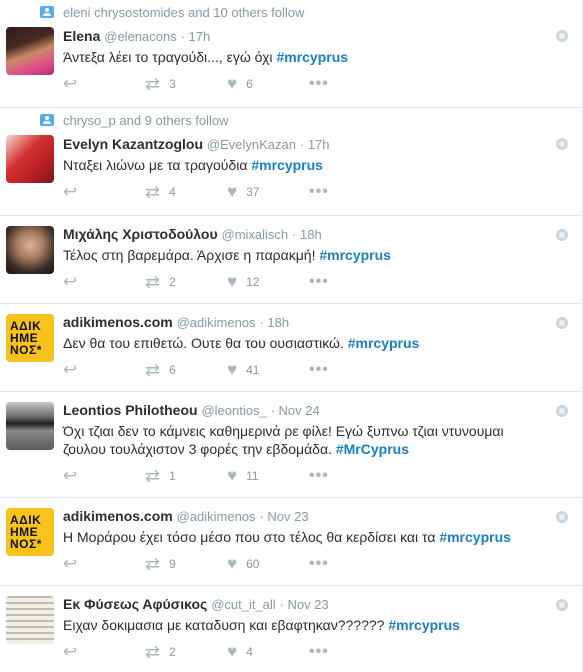  I want to click on like-button: ♥ 4, so click(268, 652).